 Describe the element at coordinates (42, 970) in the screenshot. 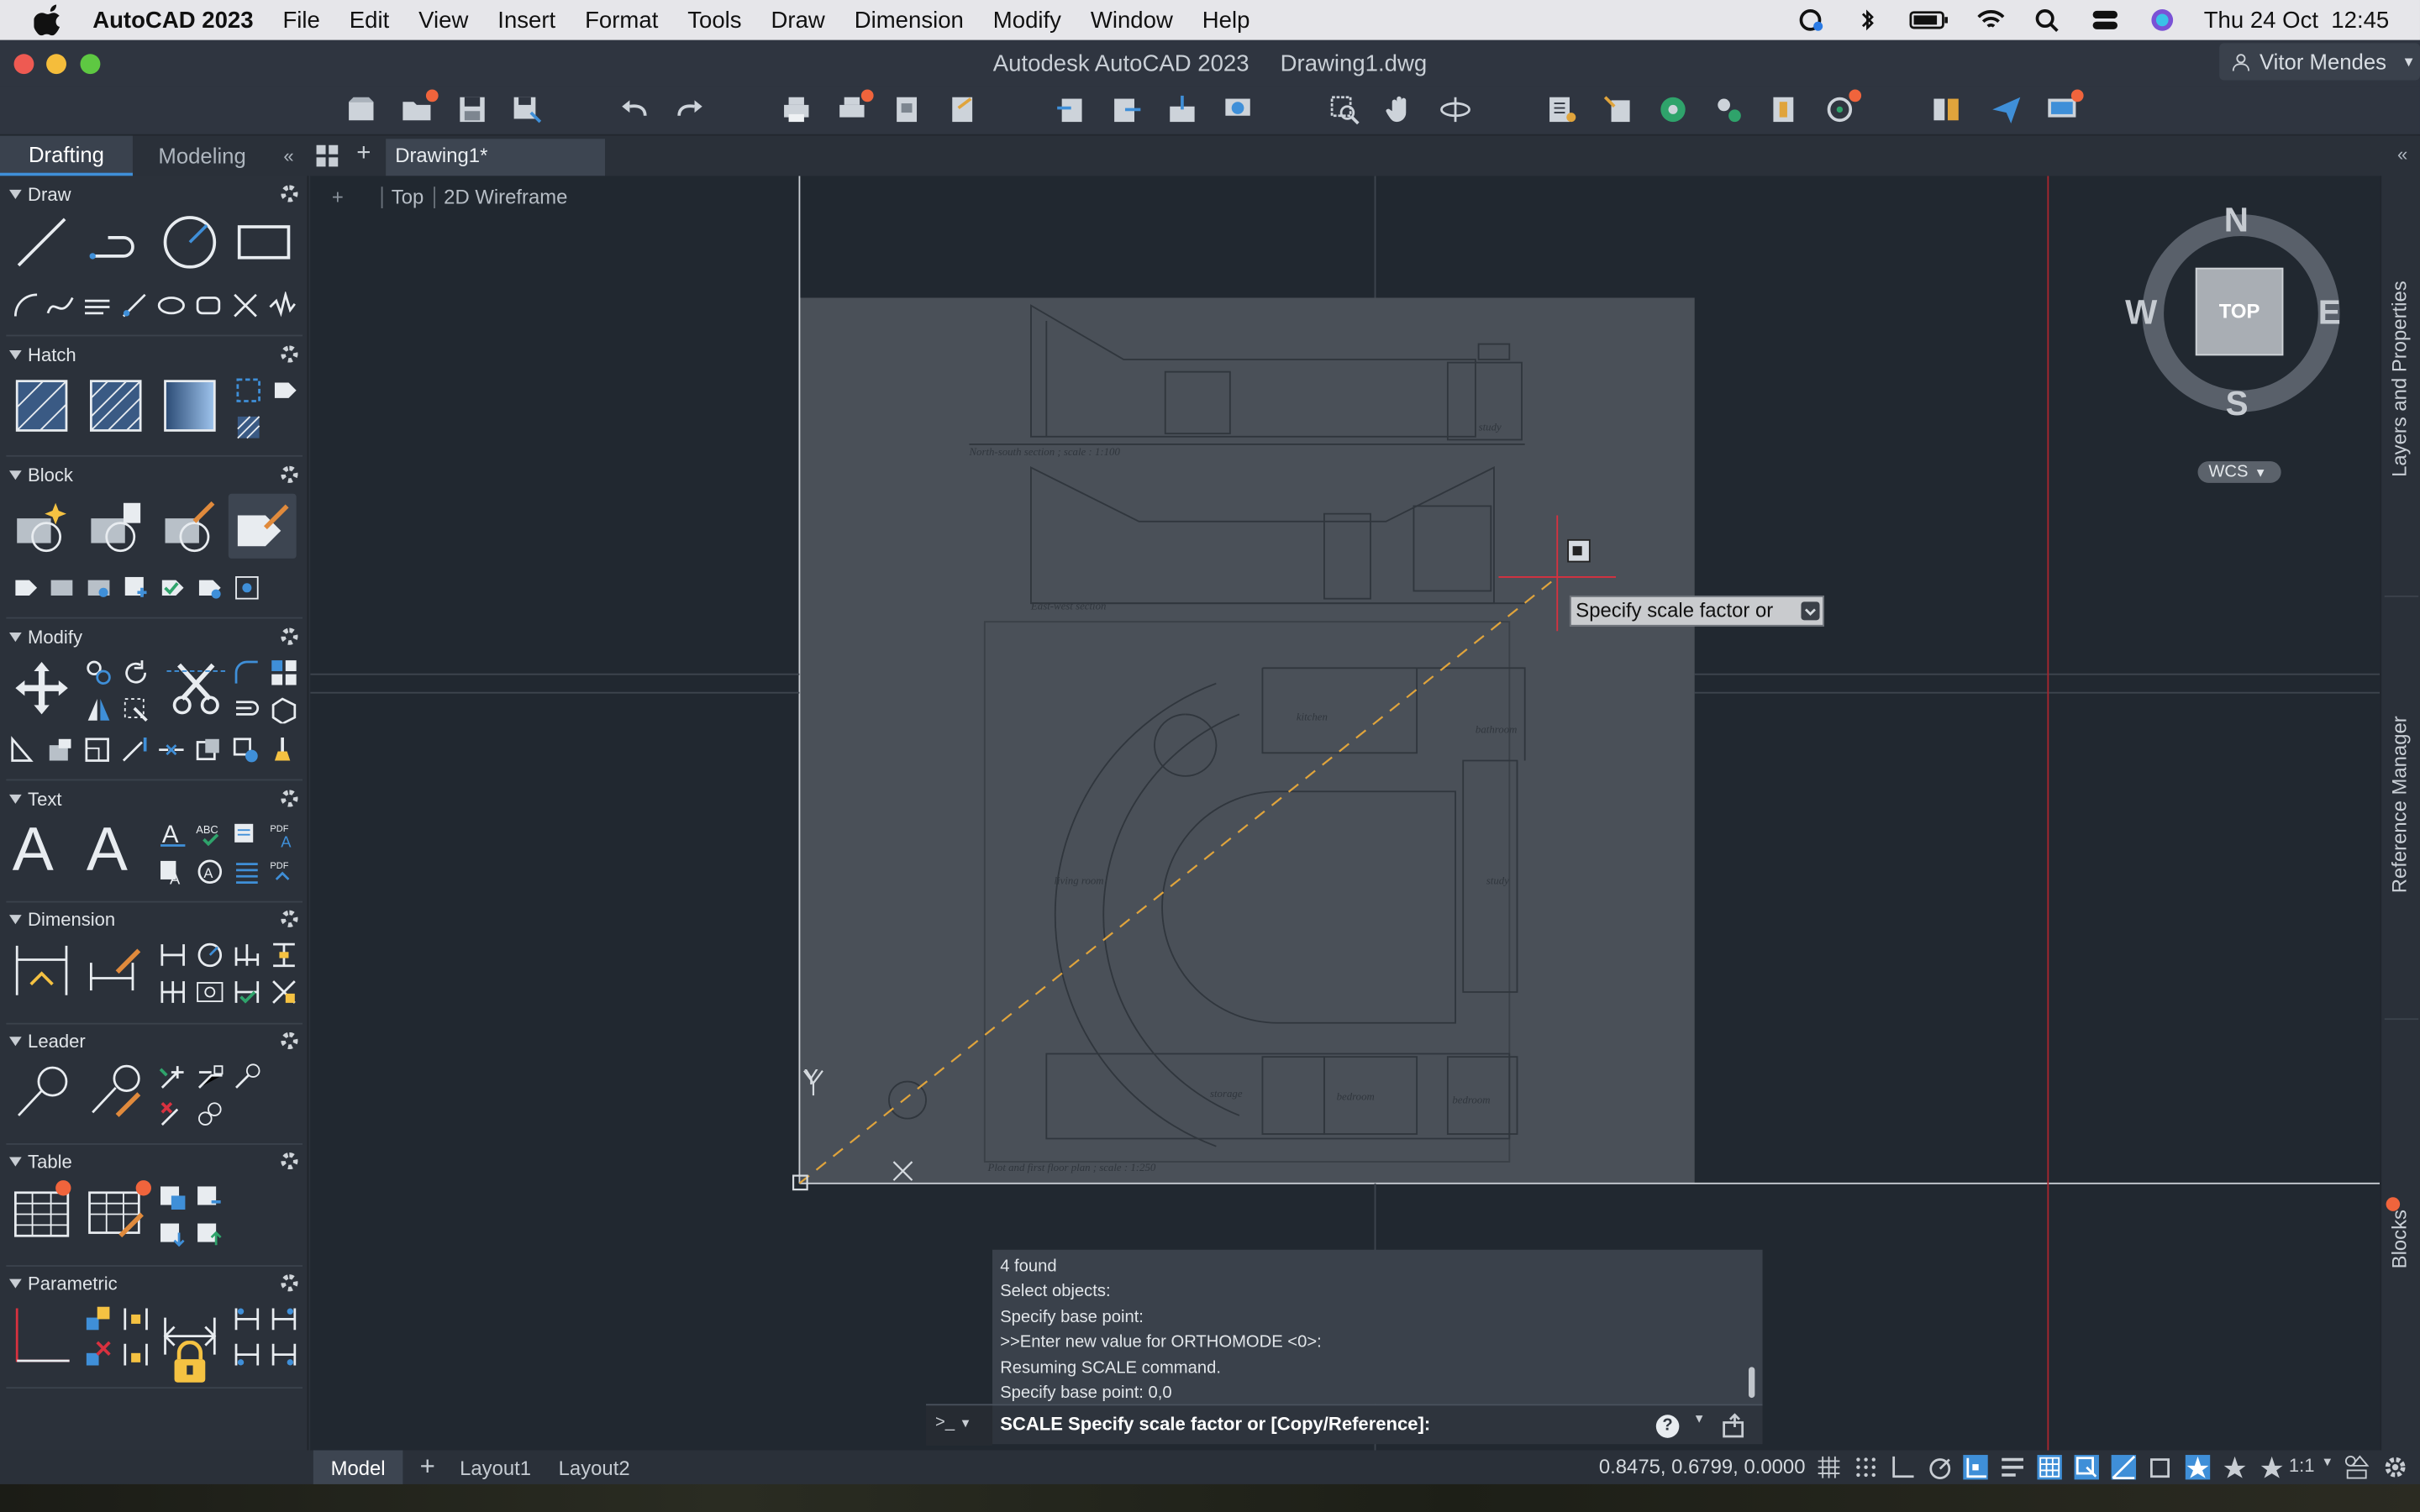

I see `dimension-tool-icon` at that location.